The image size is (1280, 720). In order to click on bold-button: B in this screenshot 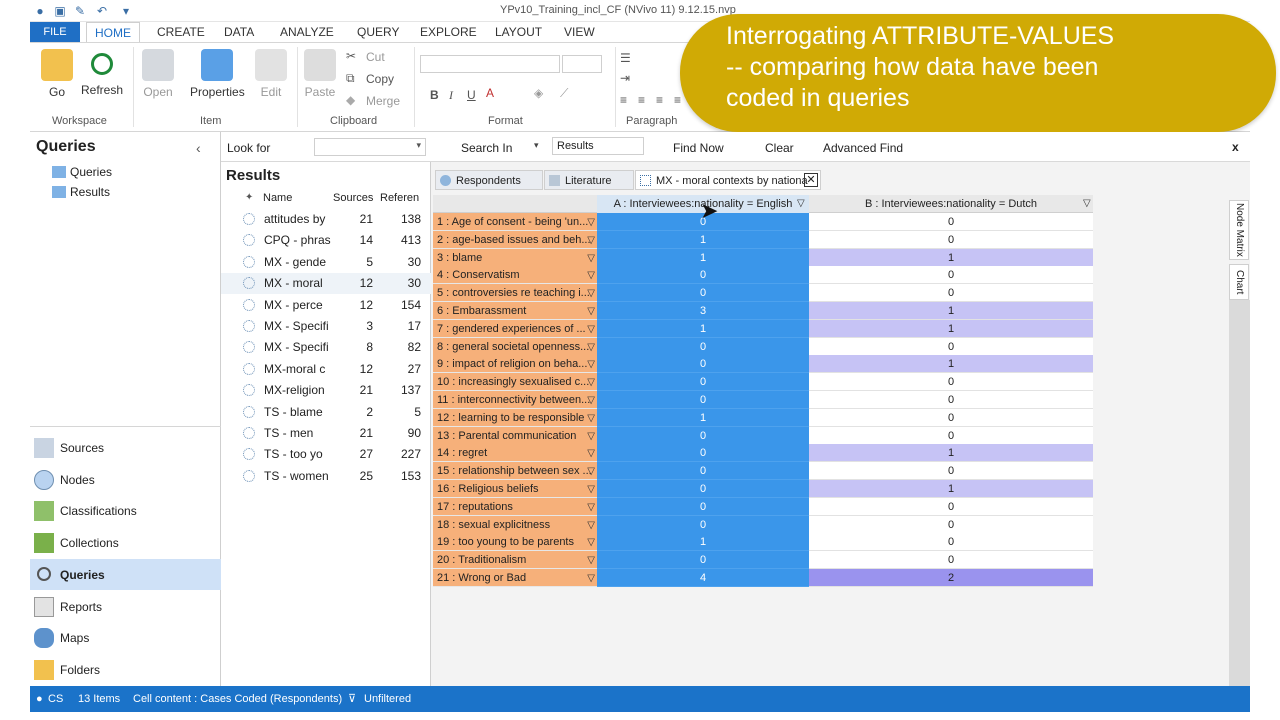, I will do `click(434, 95)`.